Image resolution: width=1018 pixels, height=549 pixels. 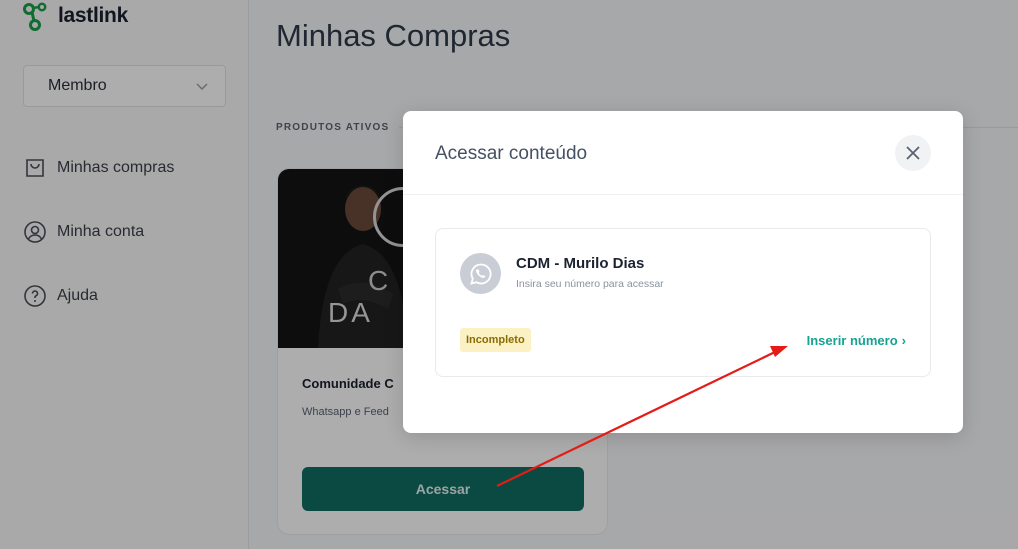 What do you see at coordinates (511, 153) in the screenshot?
I see `modal-title: Acessar conteúdo` at bounding box center [511, 153].